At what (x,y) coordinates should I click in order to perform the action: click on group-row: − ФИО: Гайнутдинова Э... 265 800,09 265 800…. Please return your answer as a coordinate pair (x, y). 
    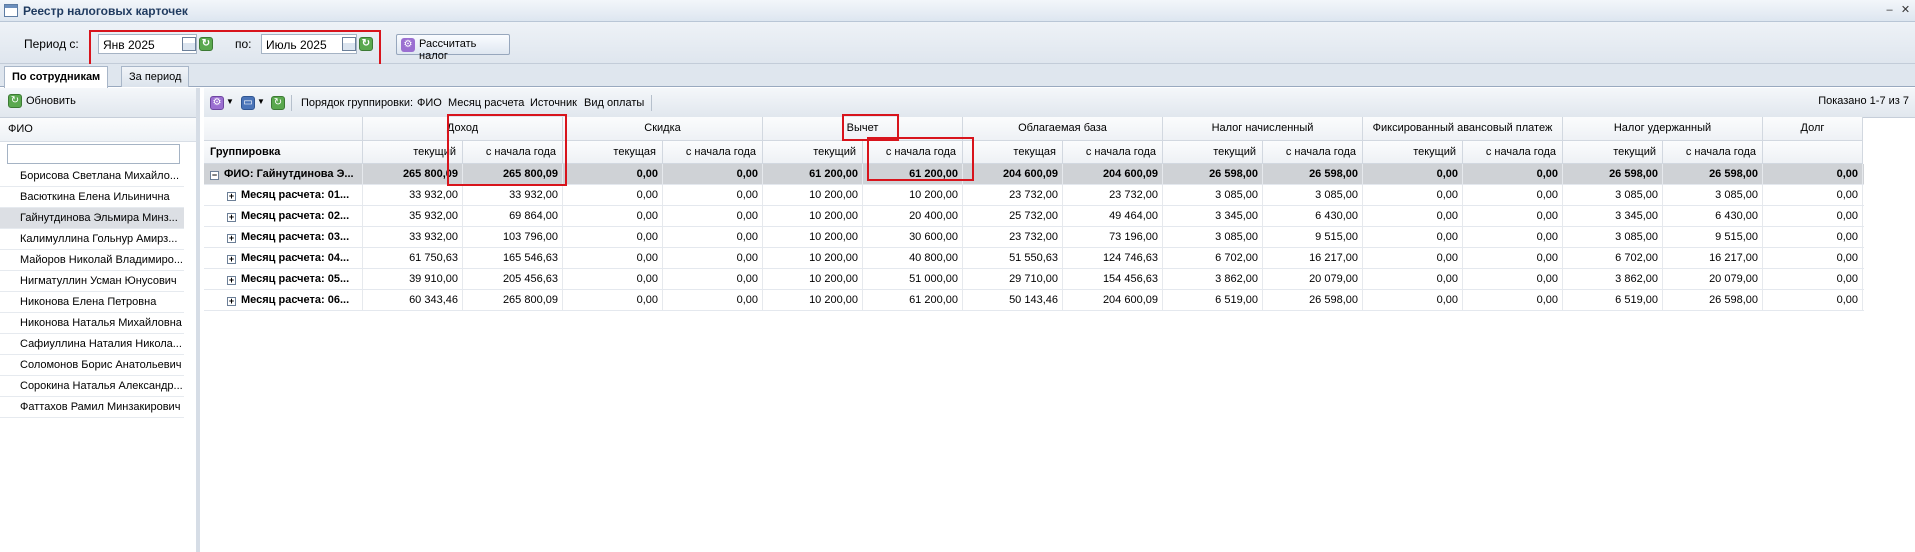
    Looking at the image, I should click on (1034, 174).